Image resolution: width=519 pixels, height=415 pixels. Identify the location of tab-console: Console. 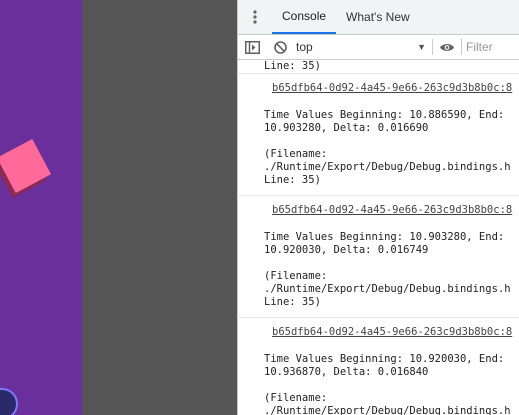
(304, 17).